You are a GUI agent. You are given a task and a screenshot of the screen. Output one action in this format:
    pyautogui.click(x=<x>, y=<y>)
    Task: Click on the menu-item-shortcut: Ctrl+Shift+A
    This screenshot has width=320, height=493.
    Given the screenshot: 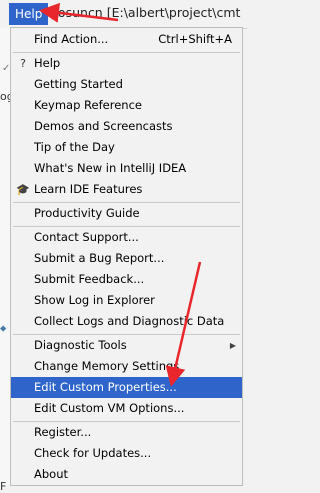 What is the action you would take?
    pyautogui.click(x=195, y=39)
    